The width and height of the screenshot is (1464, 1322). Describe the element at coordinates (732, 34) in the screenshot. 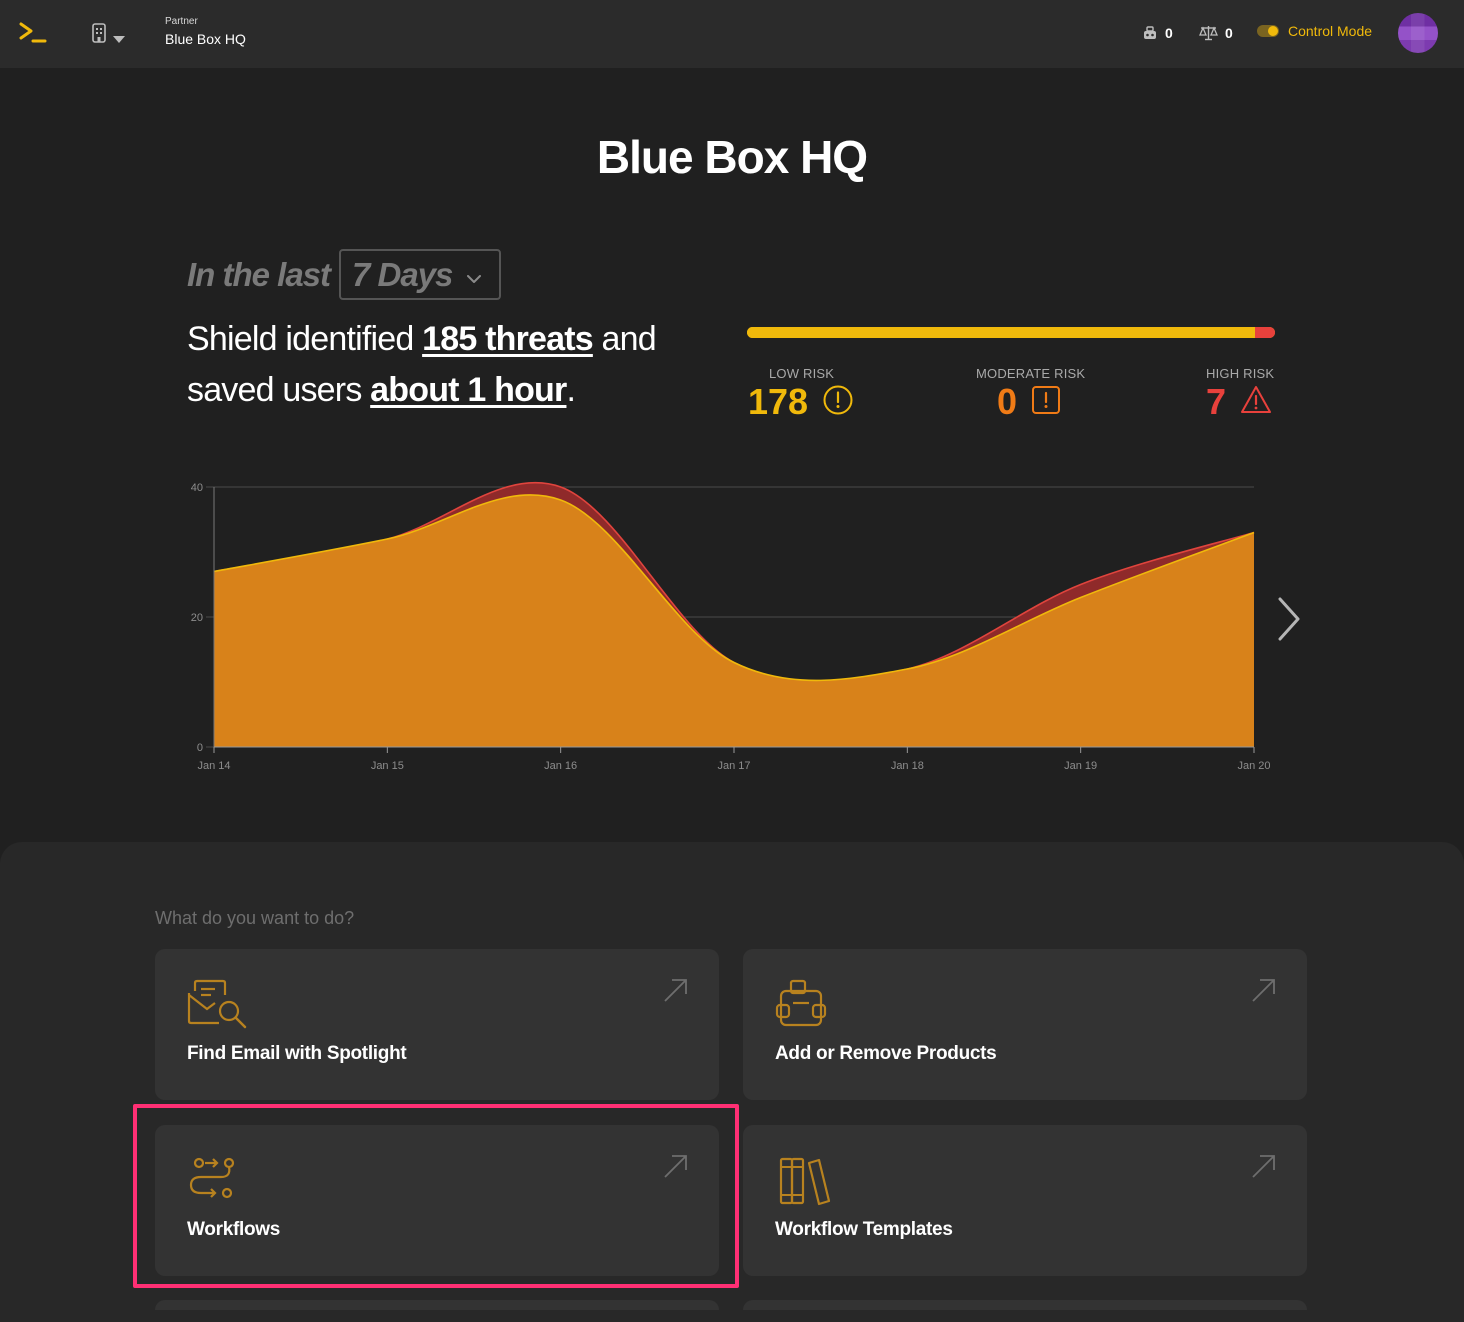

I see `top-bar: Partner Blue Box HQ 0 0 Control Mode` at that location.